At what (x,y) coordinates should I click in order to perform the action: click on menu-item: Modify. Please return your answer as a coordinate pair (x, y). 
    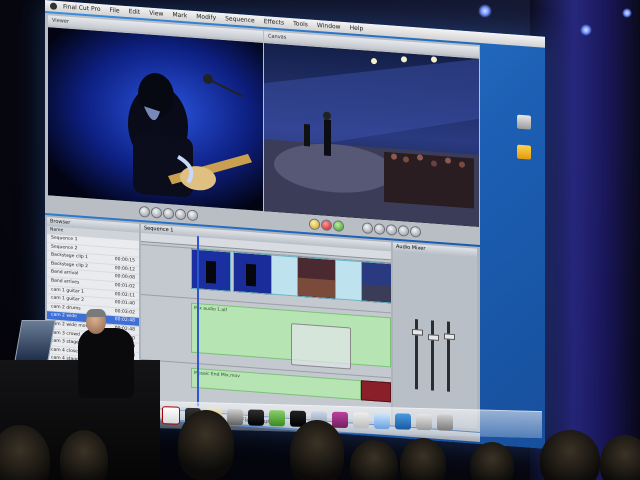
    Looking at the image, I should click on (206, 17).